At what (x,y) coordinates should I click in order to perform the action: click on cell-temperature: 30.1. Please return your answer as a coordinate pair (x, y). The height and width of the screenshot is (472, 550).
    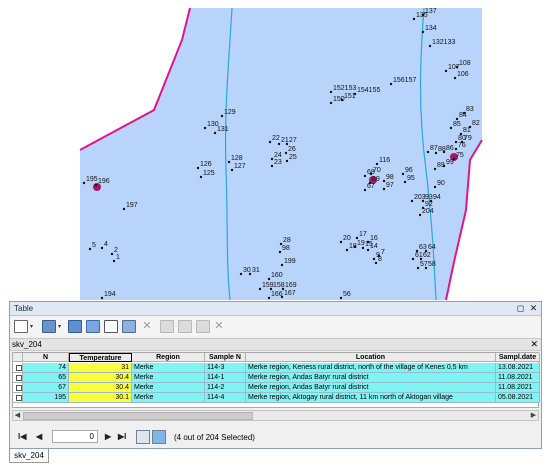
    Looking at the image, I should click on (100, 398).